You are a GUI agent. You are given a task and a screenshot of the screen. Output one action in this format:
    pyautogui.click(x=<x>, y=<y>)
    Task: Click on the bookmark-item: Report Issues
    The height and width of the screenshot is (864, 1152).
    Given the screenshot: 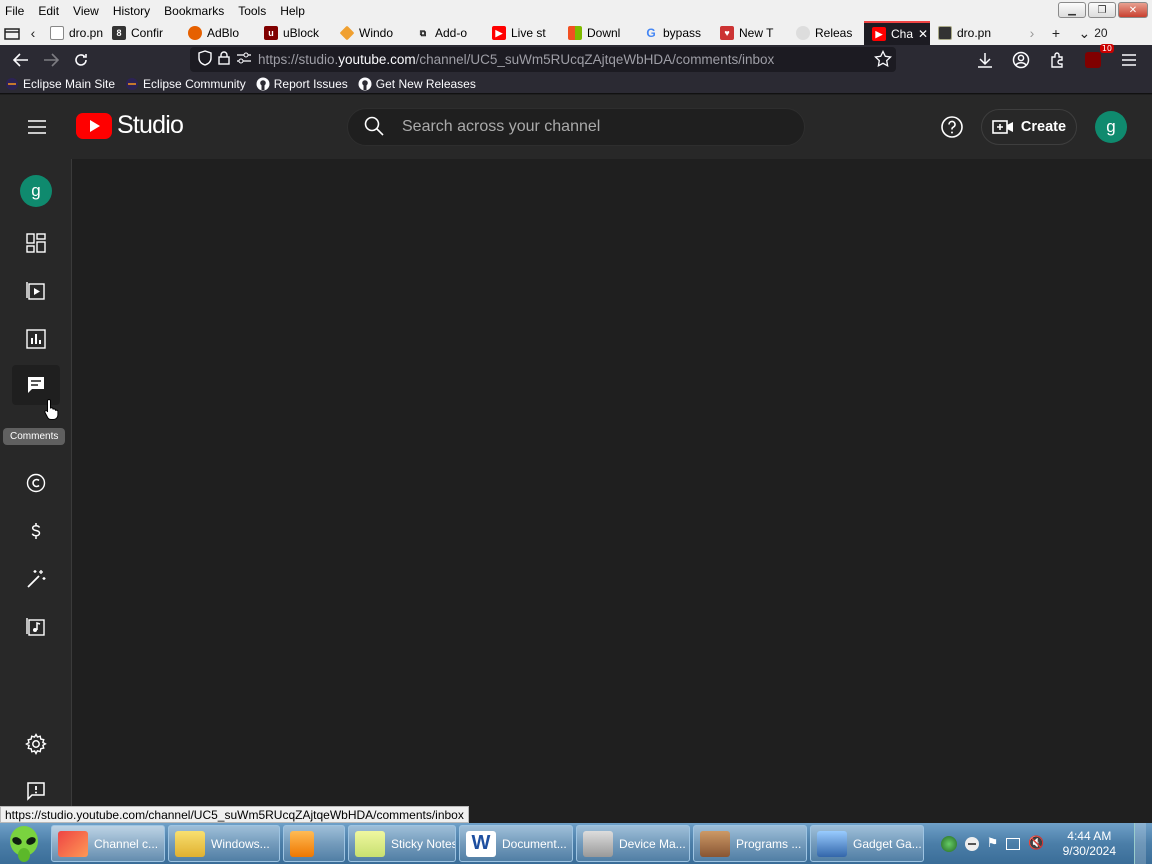 What is the action you would take?
    pyautogui.click(x=302, y=84)
    